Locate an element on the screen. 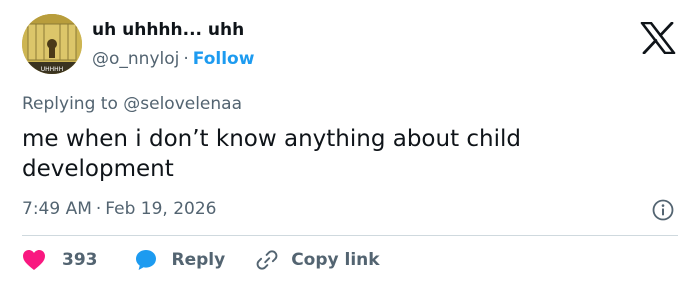  copy-link-button: Copy link is located at coordinates (317, 260).